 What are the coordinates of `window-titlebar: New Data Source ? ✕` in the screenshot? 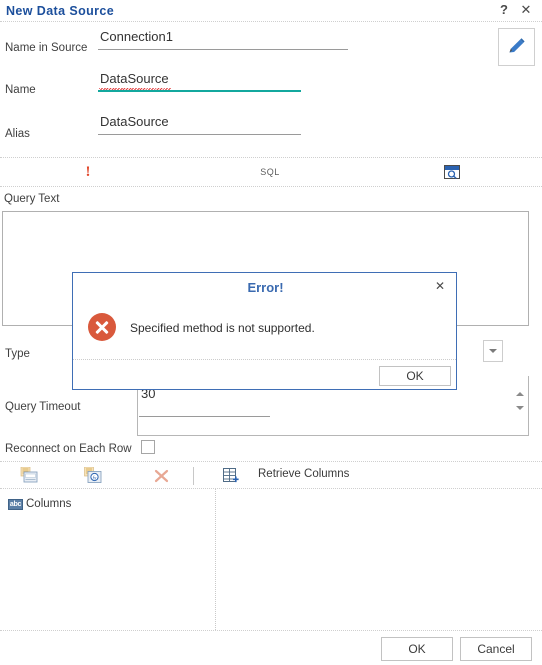 It's located at (271, 11).